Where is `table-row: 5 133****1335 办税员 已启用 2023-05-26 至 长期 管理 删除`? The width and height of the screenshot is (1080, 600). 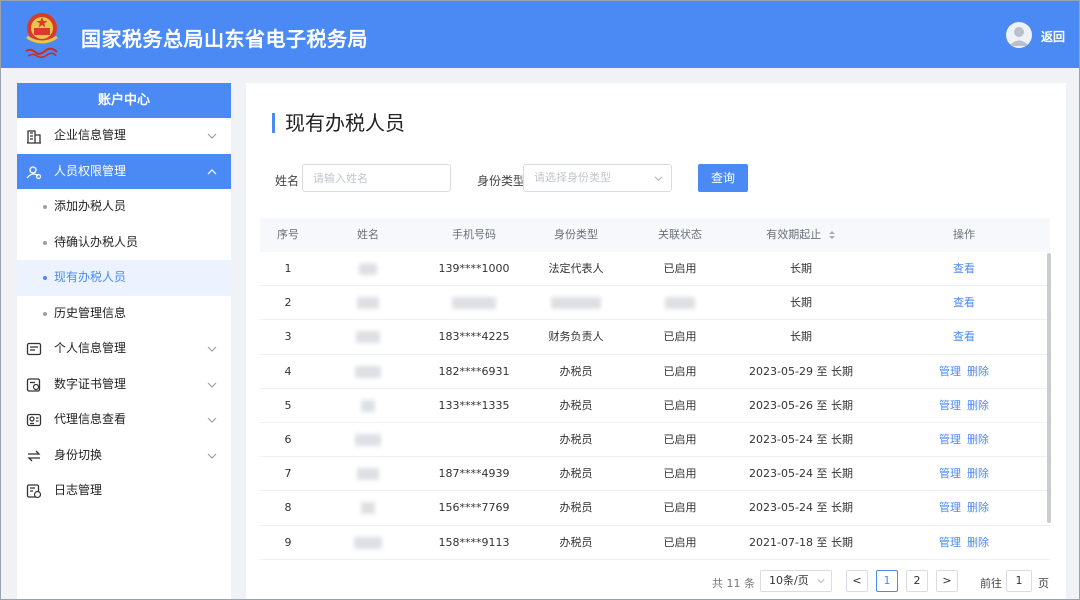
table-row: 5 133****1335 办税员 已启用 2023-05-26 至 长期 管理 删除 is located at coordinates (655, 406).